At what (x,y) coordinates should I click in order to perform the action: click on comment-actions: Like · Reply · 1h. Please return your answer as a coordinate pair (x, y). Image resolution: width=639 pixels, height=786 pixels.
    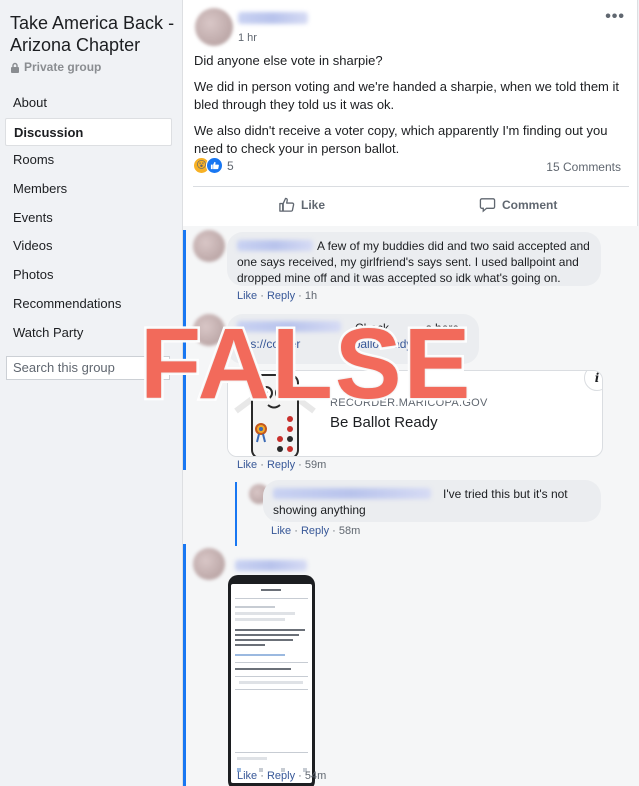
    Looking at the image, I should click on (277, 296).